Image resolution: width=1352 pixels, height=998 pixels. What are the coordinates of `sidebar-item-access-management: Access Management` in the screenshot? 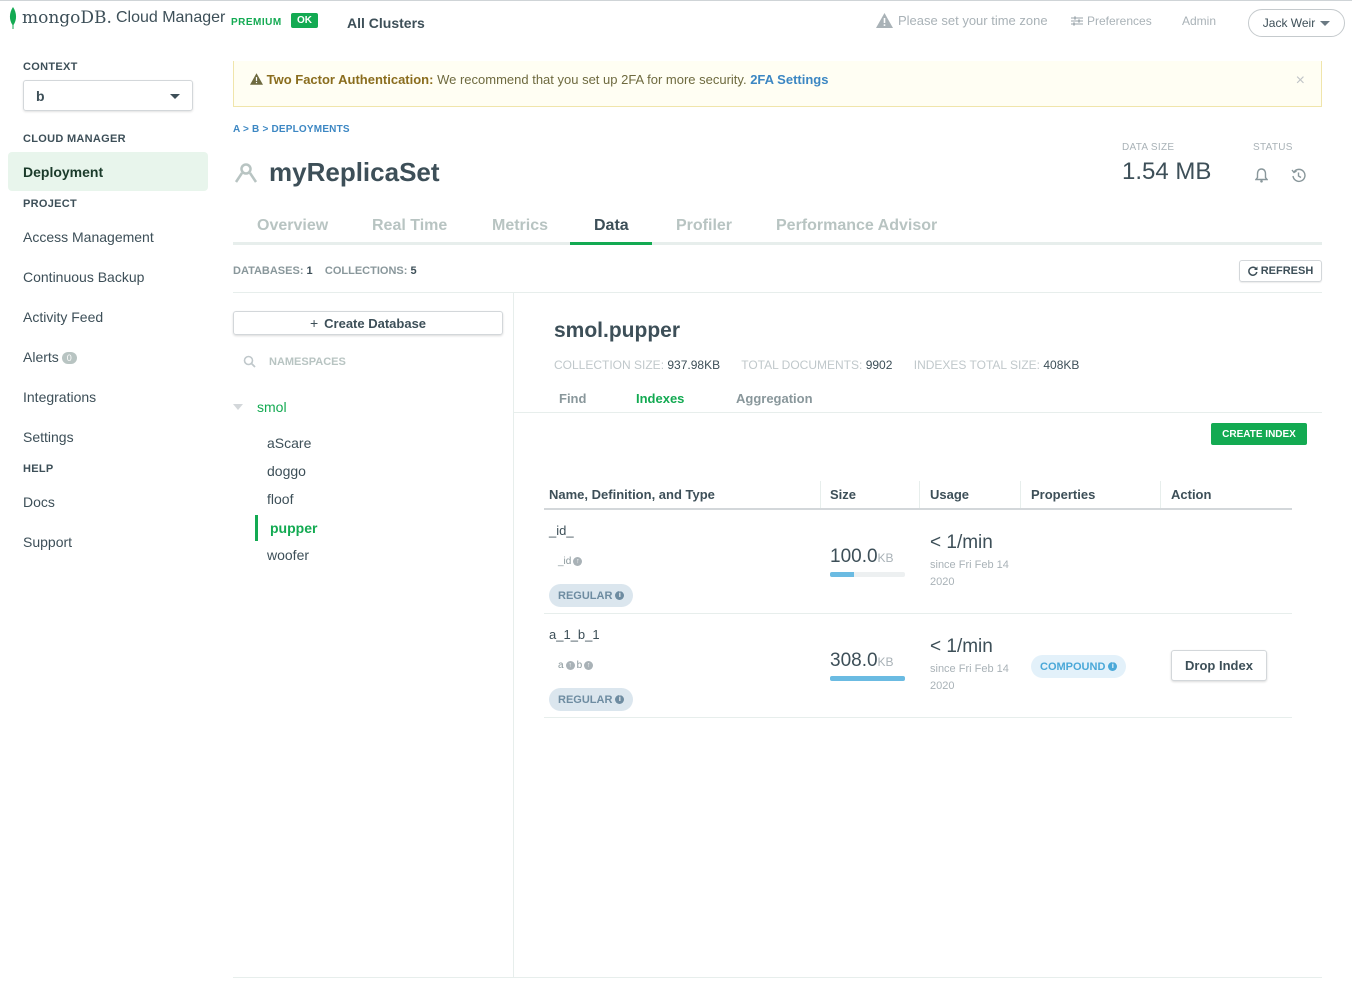 It's located at (88, 237).